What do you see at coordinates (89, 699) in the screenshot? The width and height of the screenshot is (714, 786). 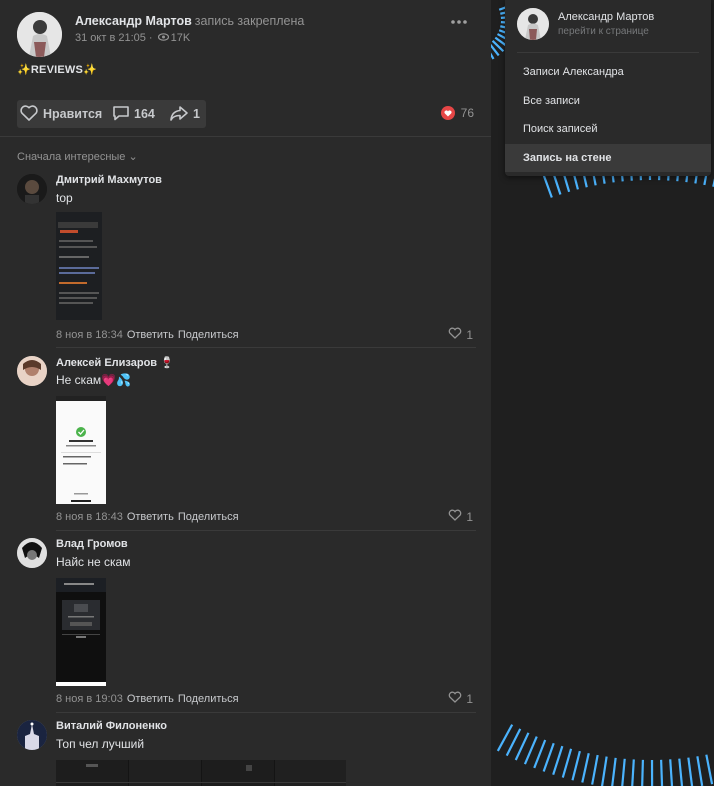 I see `comment-date: 8 ноя в 19:03` at bounding box center [89, 699].